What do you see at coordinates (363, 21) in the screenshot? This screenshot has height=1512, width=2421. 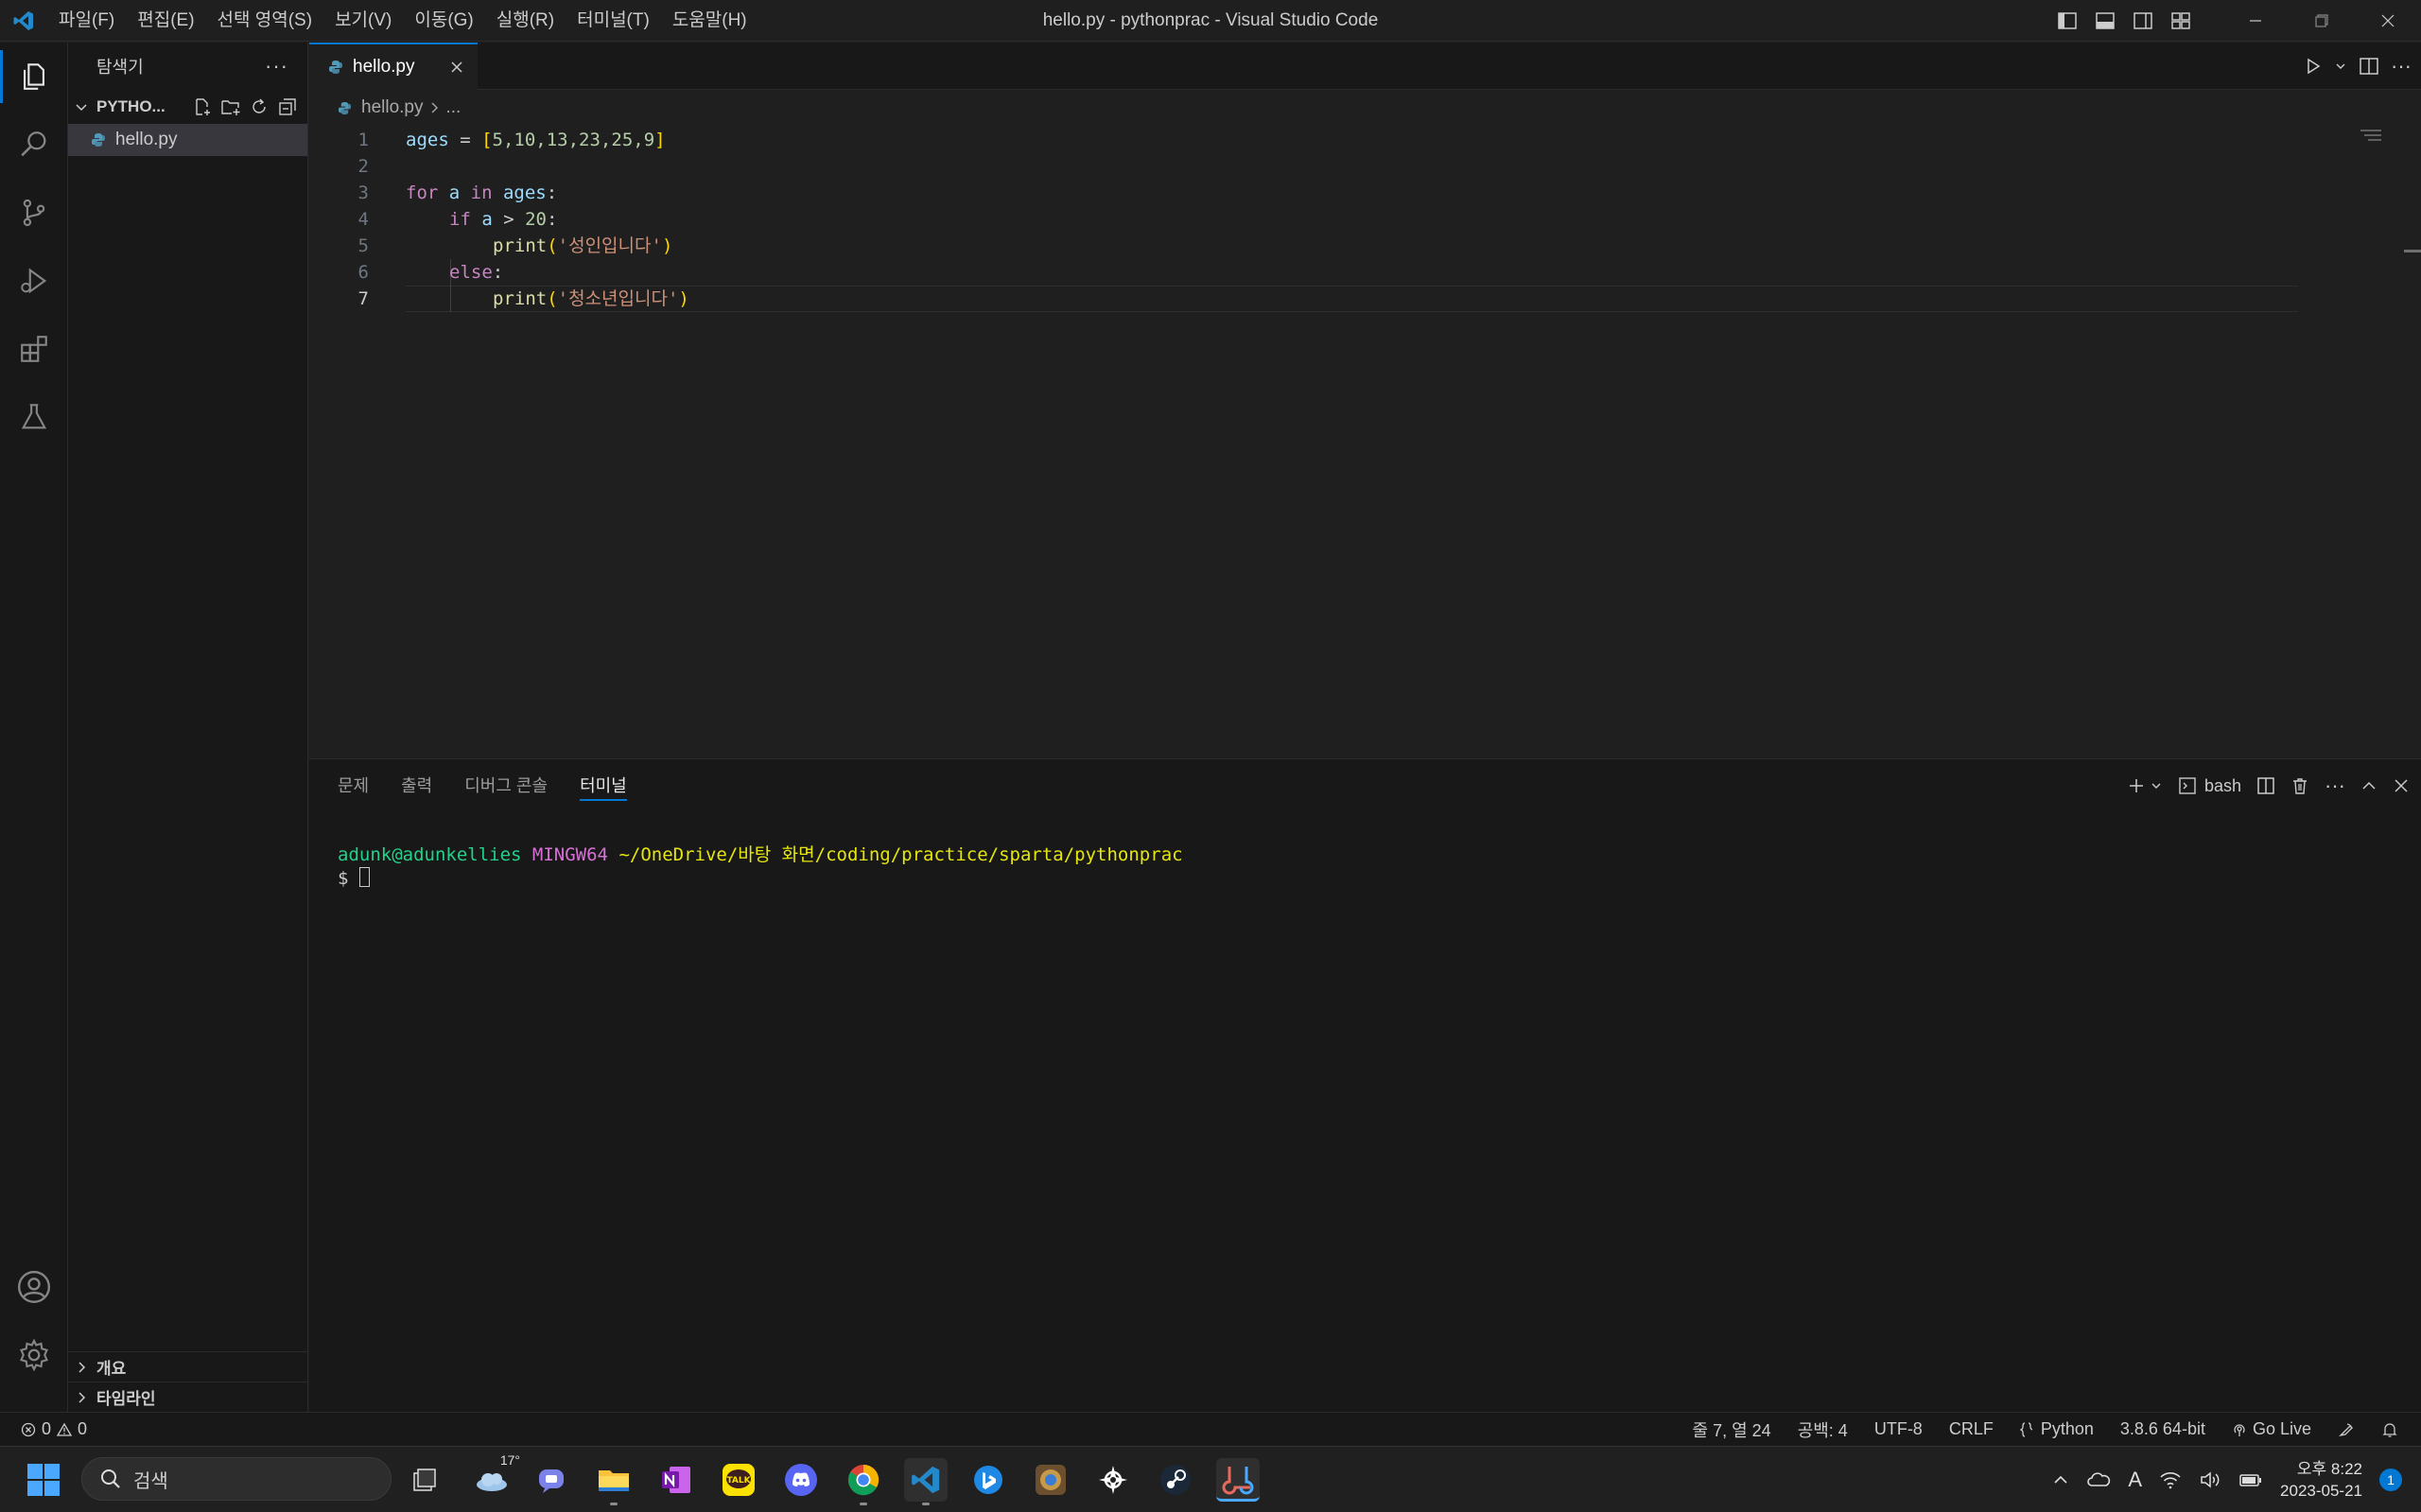 I see `menu-view: 보기(V)` at bounding box center [363, 21].